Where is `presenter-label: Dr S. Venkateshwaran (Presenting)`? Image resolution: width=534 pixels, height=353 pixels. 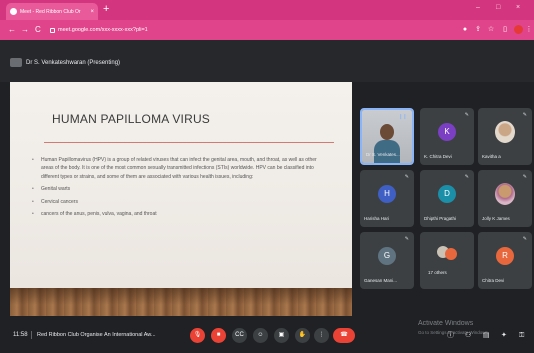
presenter-label: Dr S. Venkateshwaran (Presenting) is located at coordinates (73, 62).